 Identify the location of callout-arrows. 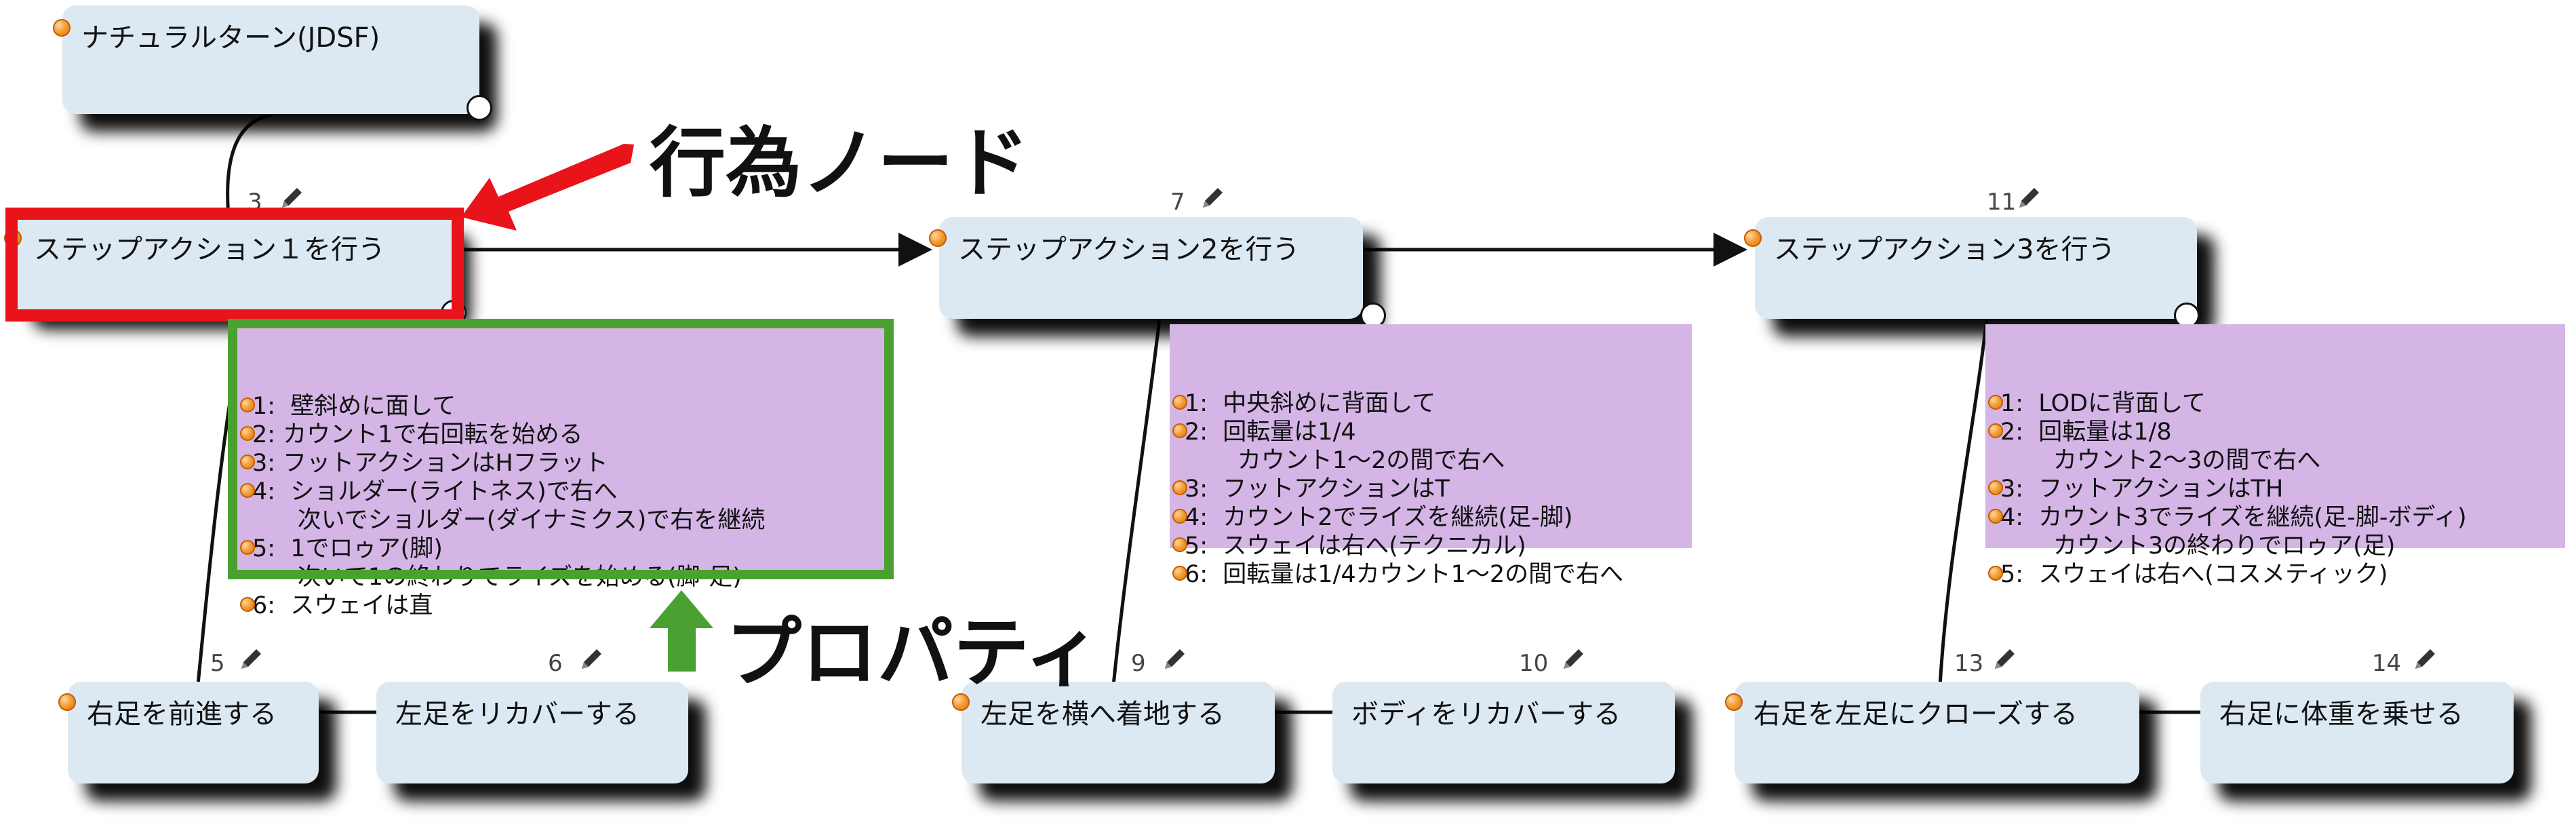
(587, 408).